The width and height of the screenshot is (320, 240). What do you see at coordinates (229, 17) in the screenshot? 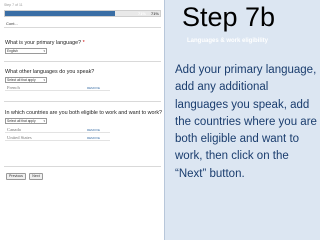
I see `step-title: Step 7b` at bounding box center [229, 17].